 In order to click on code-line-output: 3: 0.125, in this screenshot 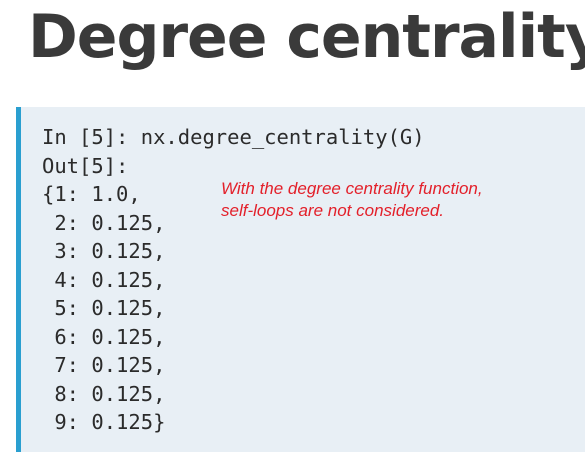, I will do `click(104, 251)`.